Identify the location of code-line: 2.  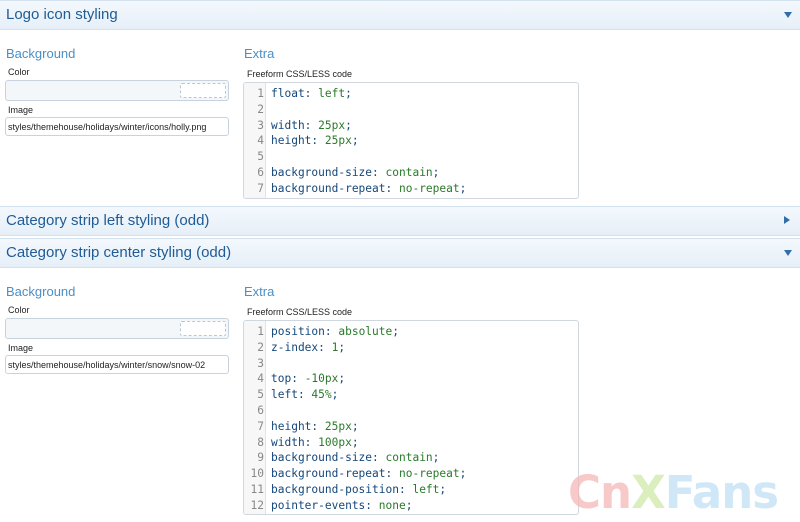
(411, 110).